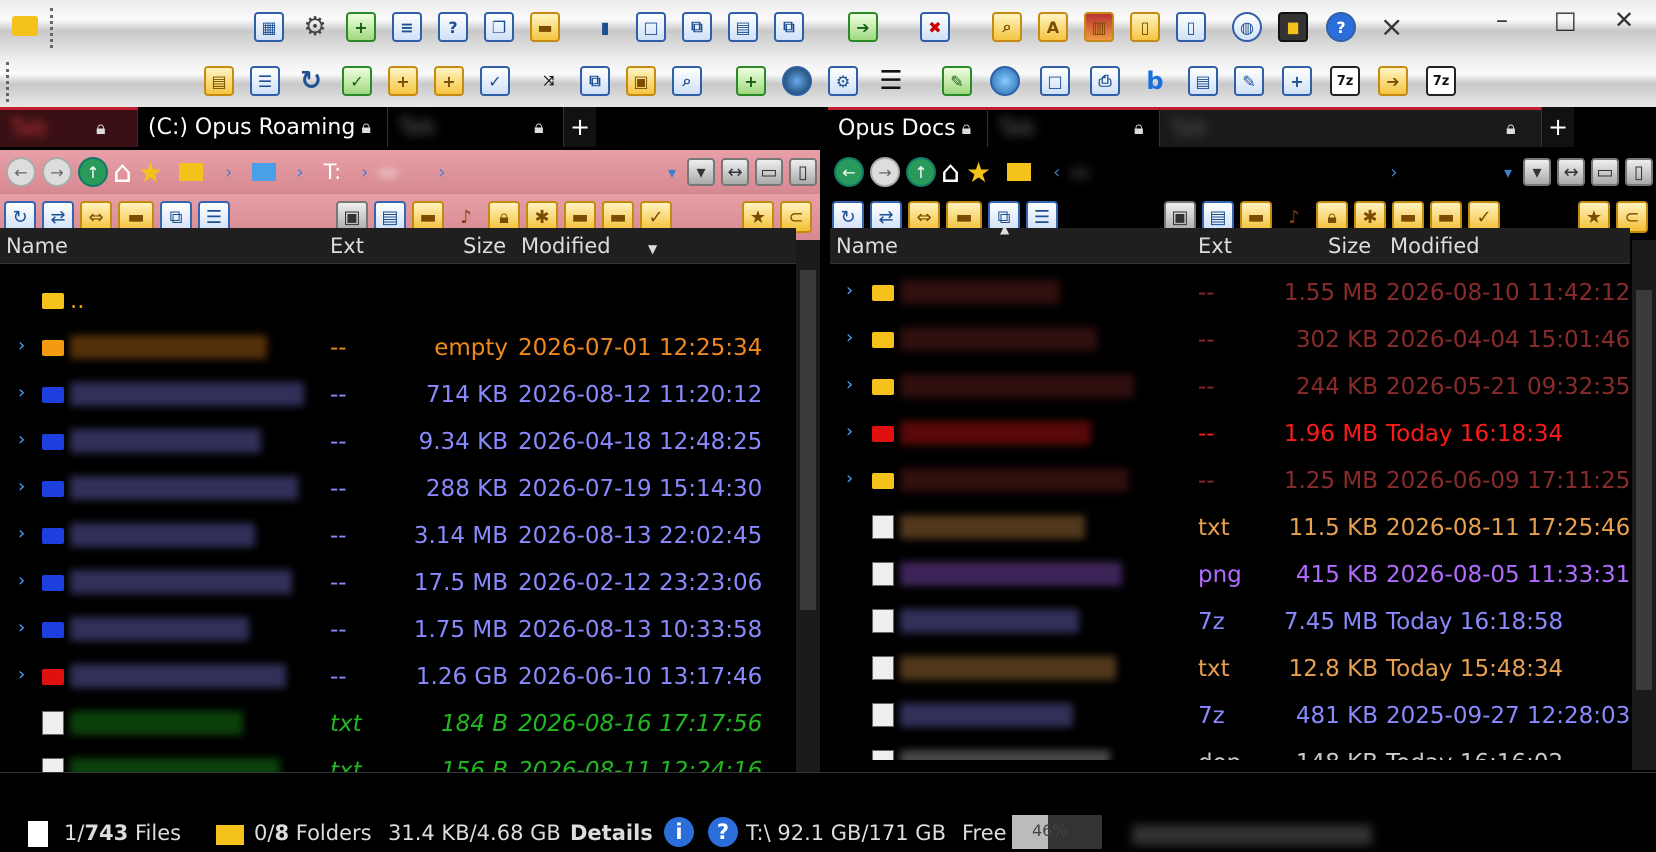 This screenshot has width=1656, height=852. Describe the element at coordinates (1565, 20) in the screenshot. I see `maximize-button: □` at that location.